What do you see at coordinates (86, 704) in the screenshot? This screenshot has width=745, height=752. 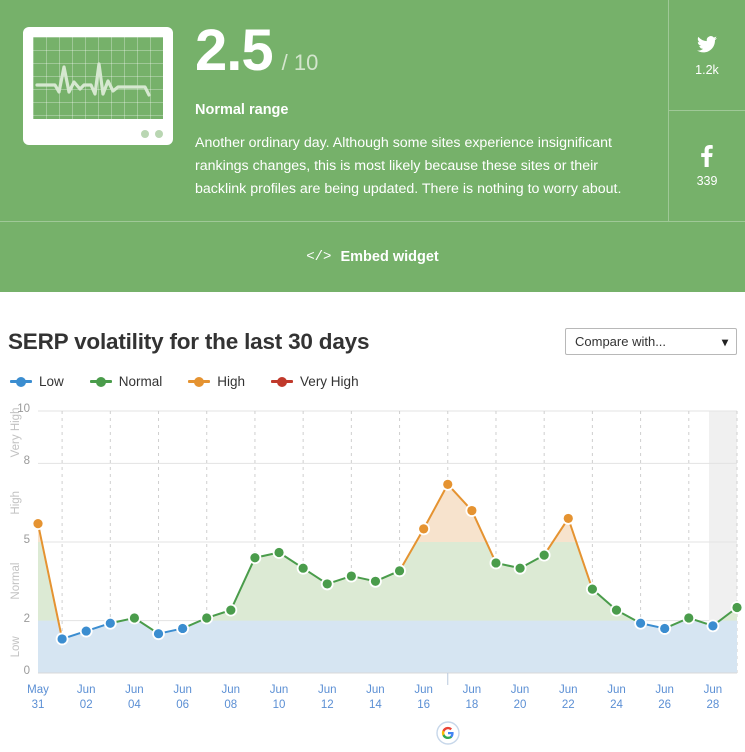 I see `x-tick-day: 02` at bounding box center [86, 704].